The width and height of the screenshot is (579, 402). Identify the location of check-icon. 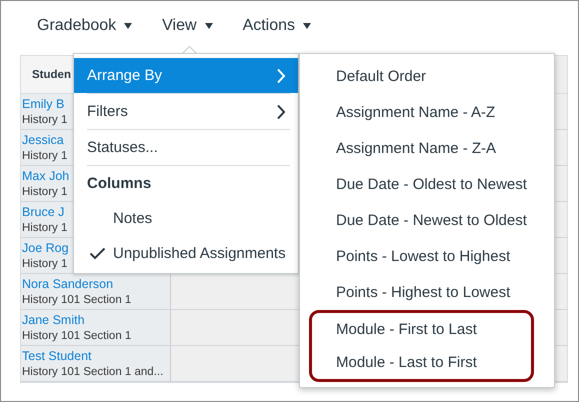
(97, 253).